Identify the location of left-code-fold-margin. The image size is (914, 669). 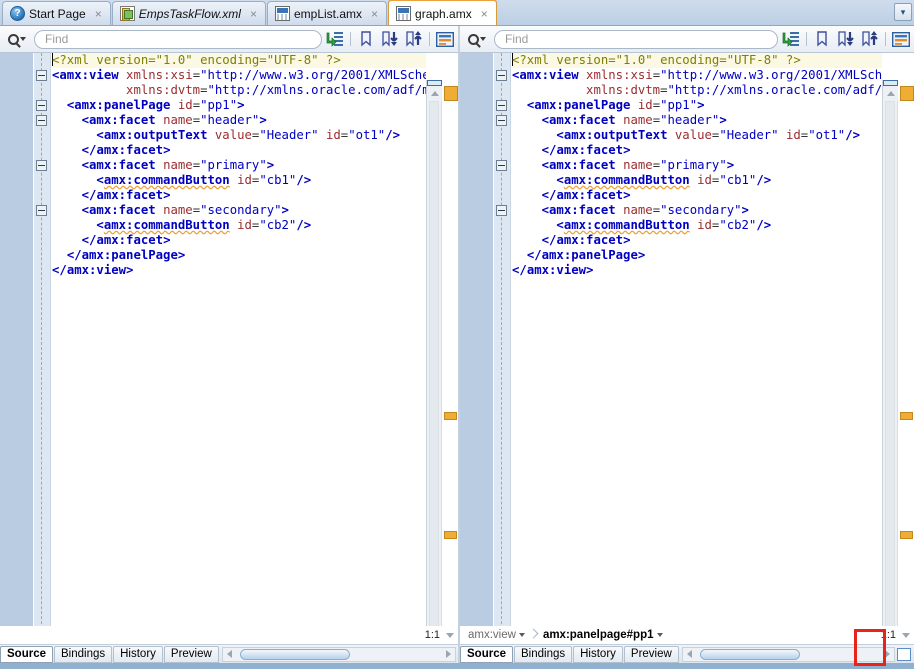
(42, 361).